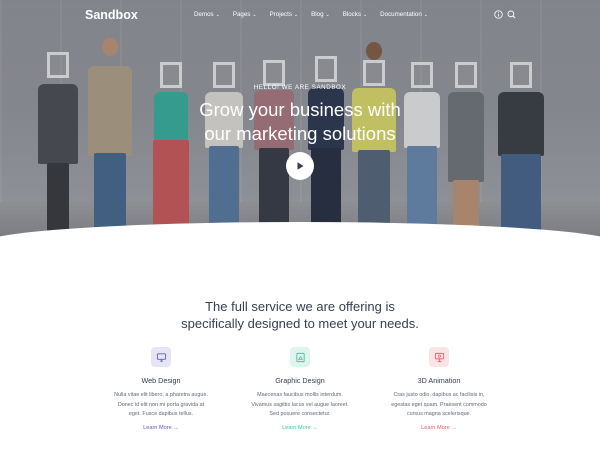 The height and width of the screenshot is (450, 600). Describe the element at coordinates (204, 14) in the screenshot. I see `menu-item-label: Demos` at that location.